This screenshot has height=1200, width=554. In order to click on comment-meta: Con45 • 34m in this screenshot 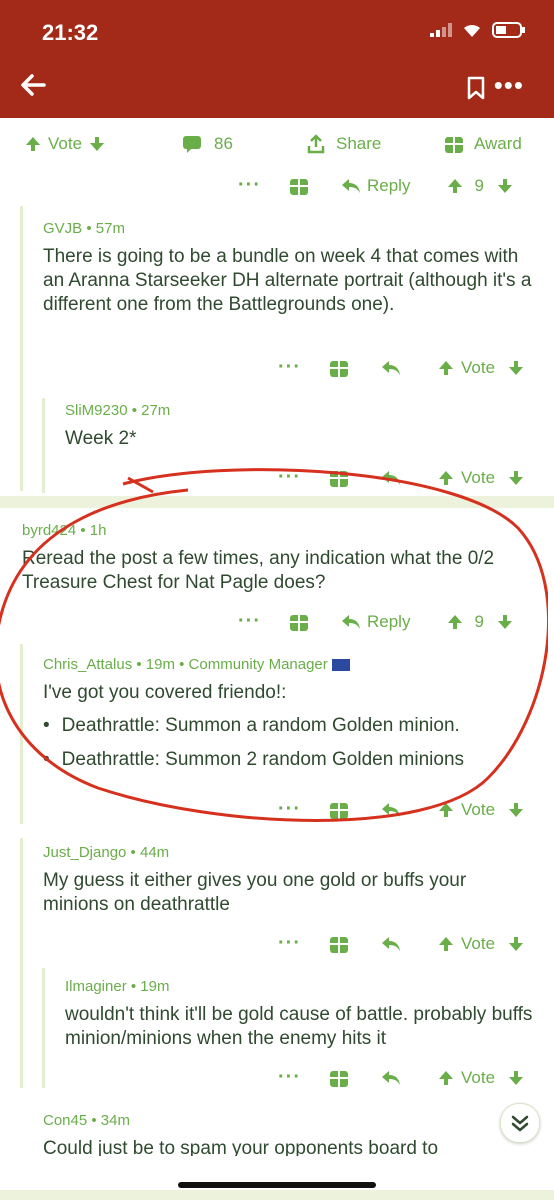, I will do `click(263, 1120)`.